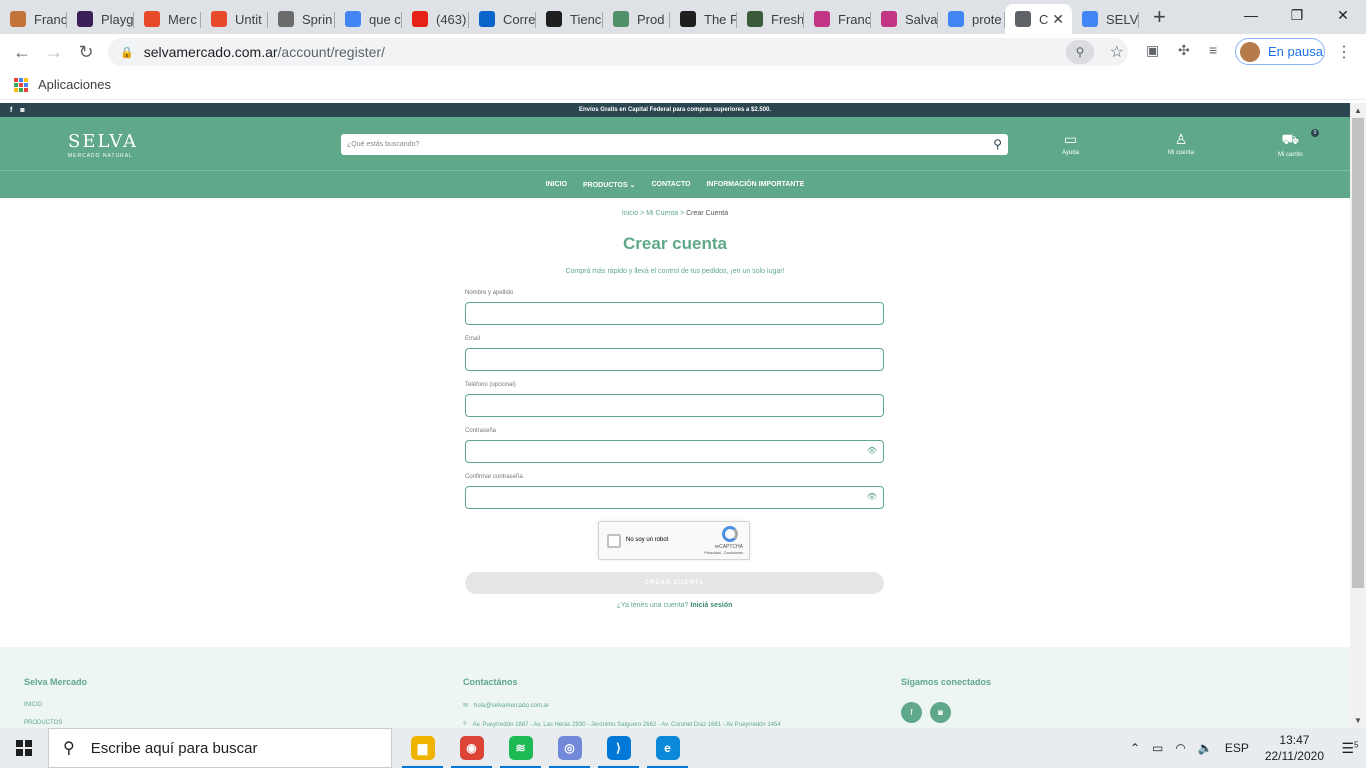 This screenshot has height=768, width=1366. I want to click on breadcrumb-account: Mi Cuenta, so click(662, 213).